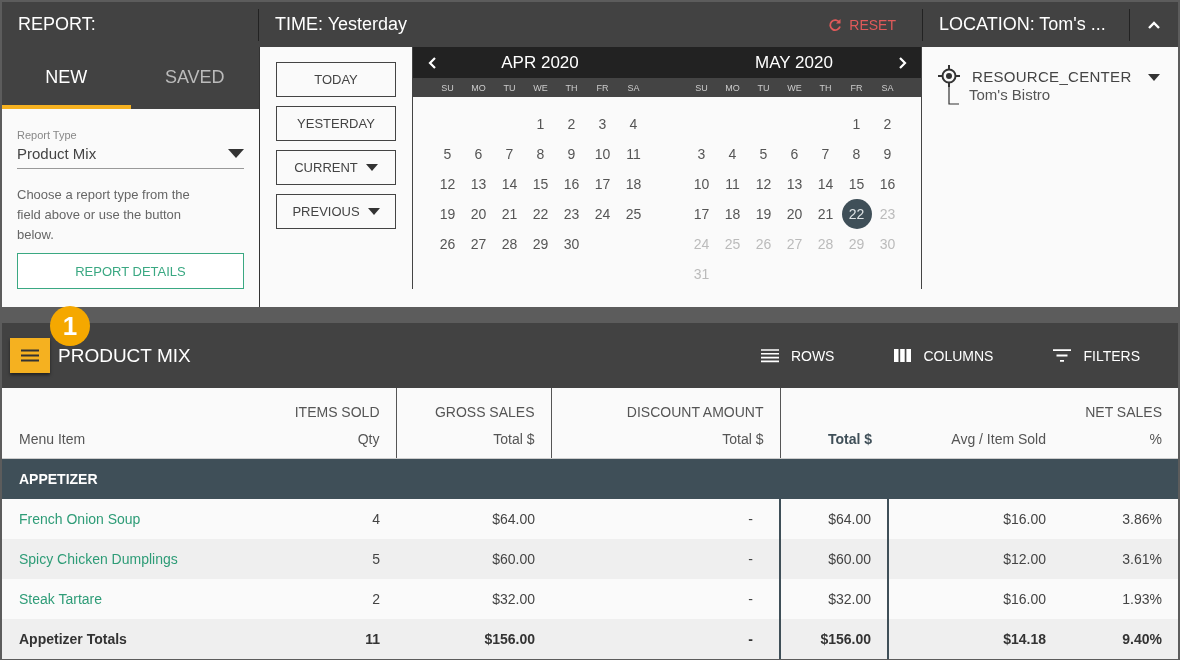 The width and height of the screenshot is (1180, 660). Describe the element at coordinates (130, 149) in the screenshot. I see `report-type-dropdown: Report Type Product Mix` at that location.